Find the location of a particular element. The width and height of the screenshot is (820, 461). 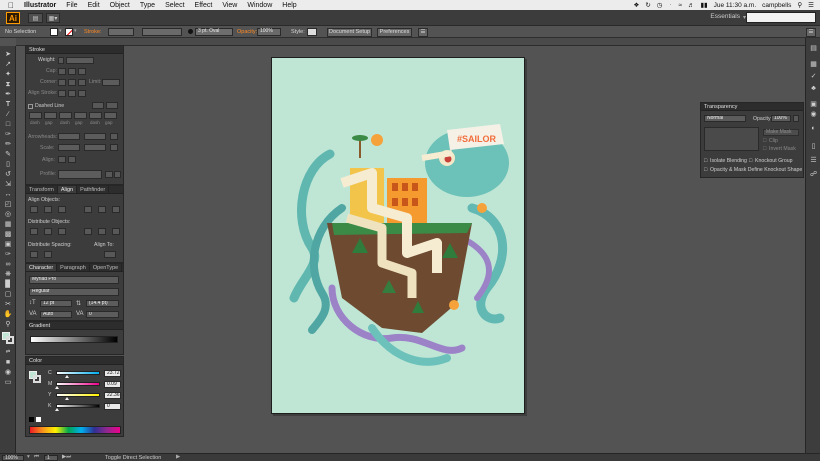

align-center-stroke-button is located at coordinates (62, 93).